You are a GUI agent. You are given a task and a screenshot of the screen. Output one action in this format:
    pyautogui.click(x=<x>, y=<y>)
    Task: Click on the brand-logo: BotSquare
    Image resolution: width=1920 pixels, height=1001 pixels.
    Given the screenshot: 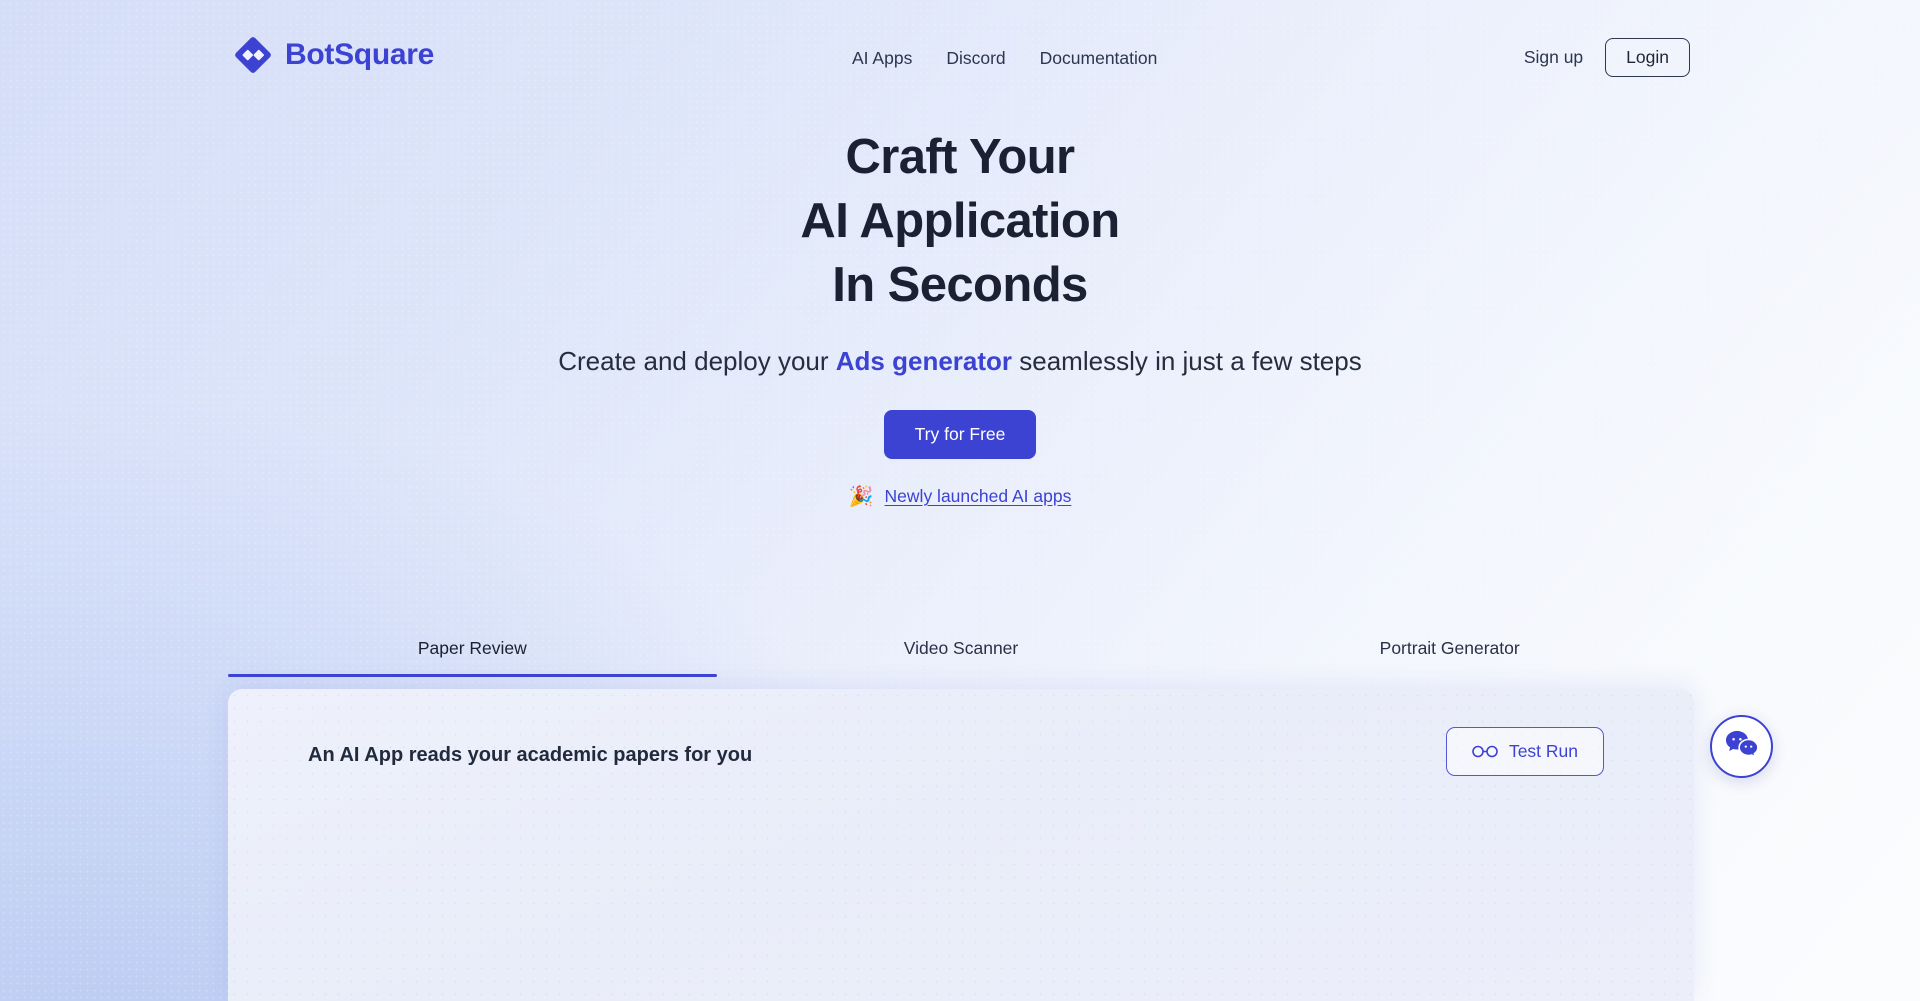 What is the action you would take?
    pyautogui.click(x=333, y=55)
    